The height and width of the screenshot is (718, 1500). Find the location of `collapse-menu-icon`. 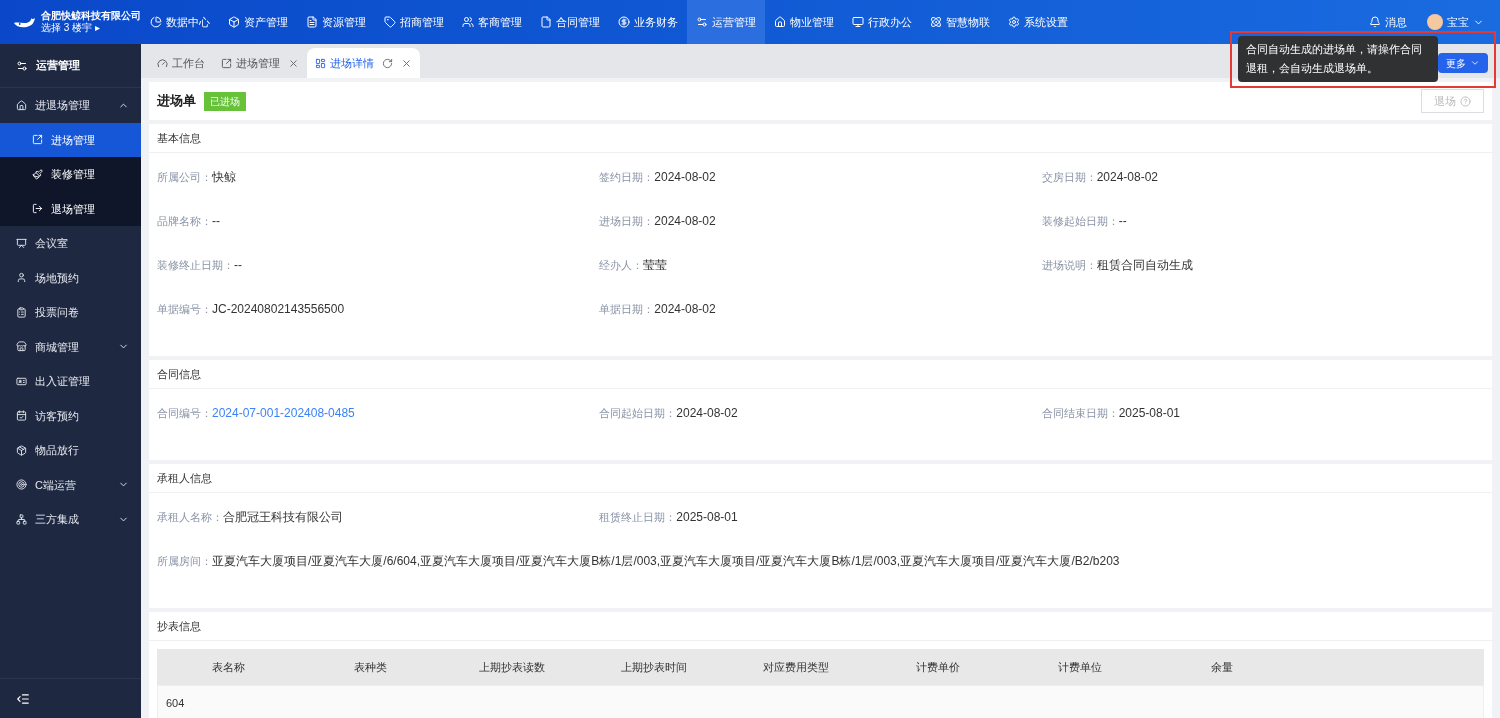

collapse-menu-icon is located at coordinates (23, 698).